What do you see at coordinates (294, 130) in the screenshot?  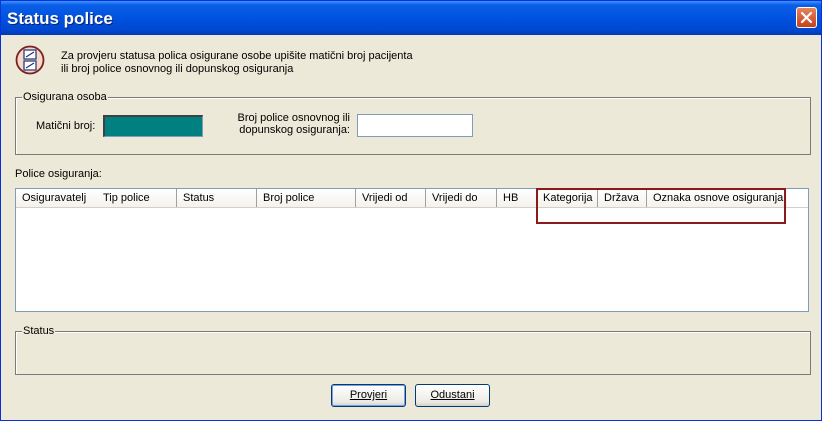 I see `broj-police-label-line-2: dopunskog osiguranja:` at bounding box center [294, 130].